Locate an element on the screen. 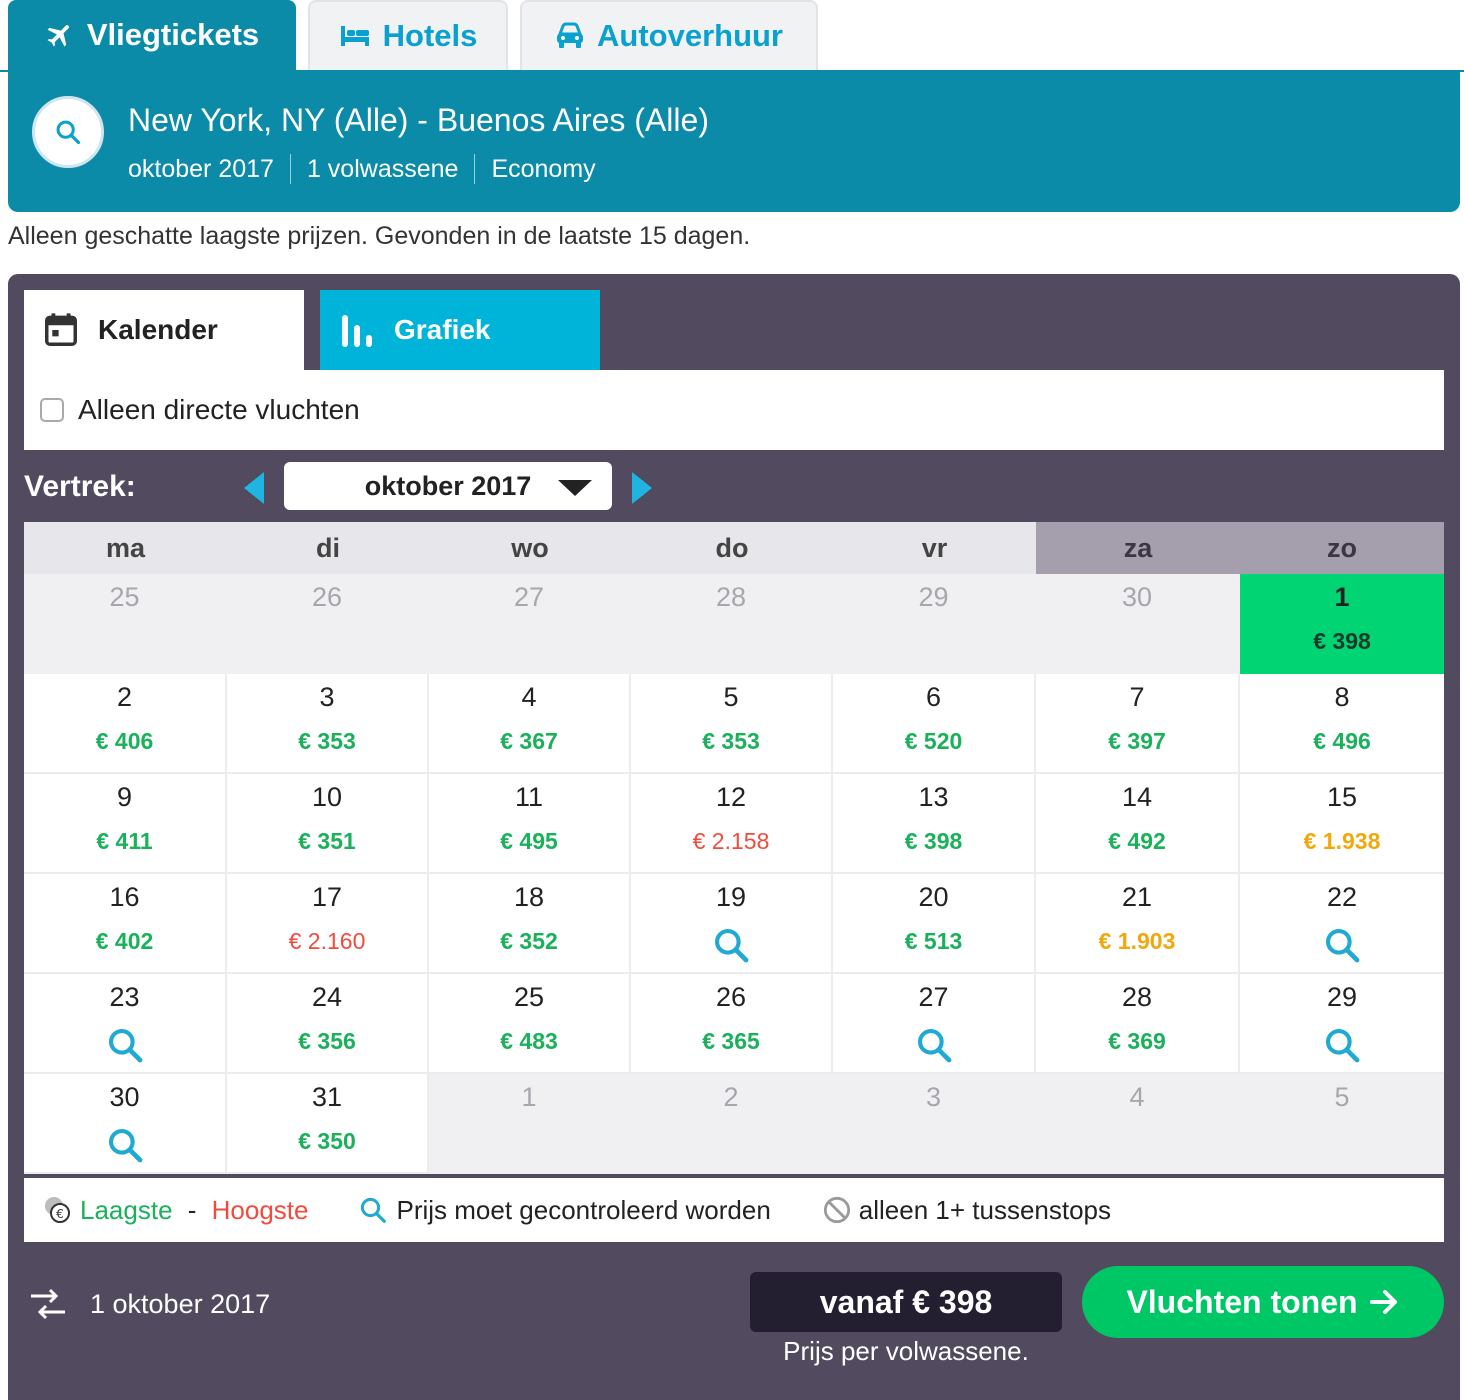 This screenshot has height=1400, width=1464. day-number: 13 is located at coordinates (933, 797).